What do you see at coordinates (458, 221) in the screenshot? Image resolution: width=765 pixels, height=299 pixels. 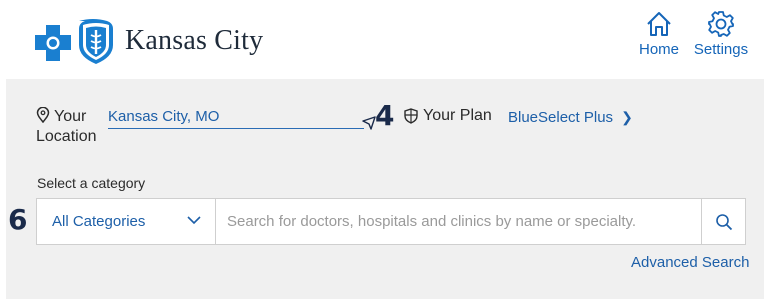 I see `search-input` at bounding box center [458, 221].